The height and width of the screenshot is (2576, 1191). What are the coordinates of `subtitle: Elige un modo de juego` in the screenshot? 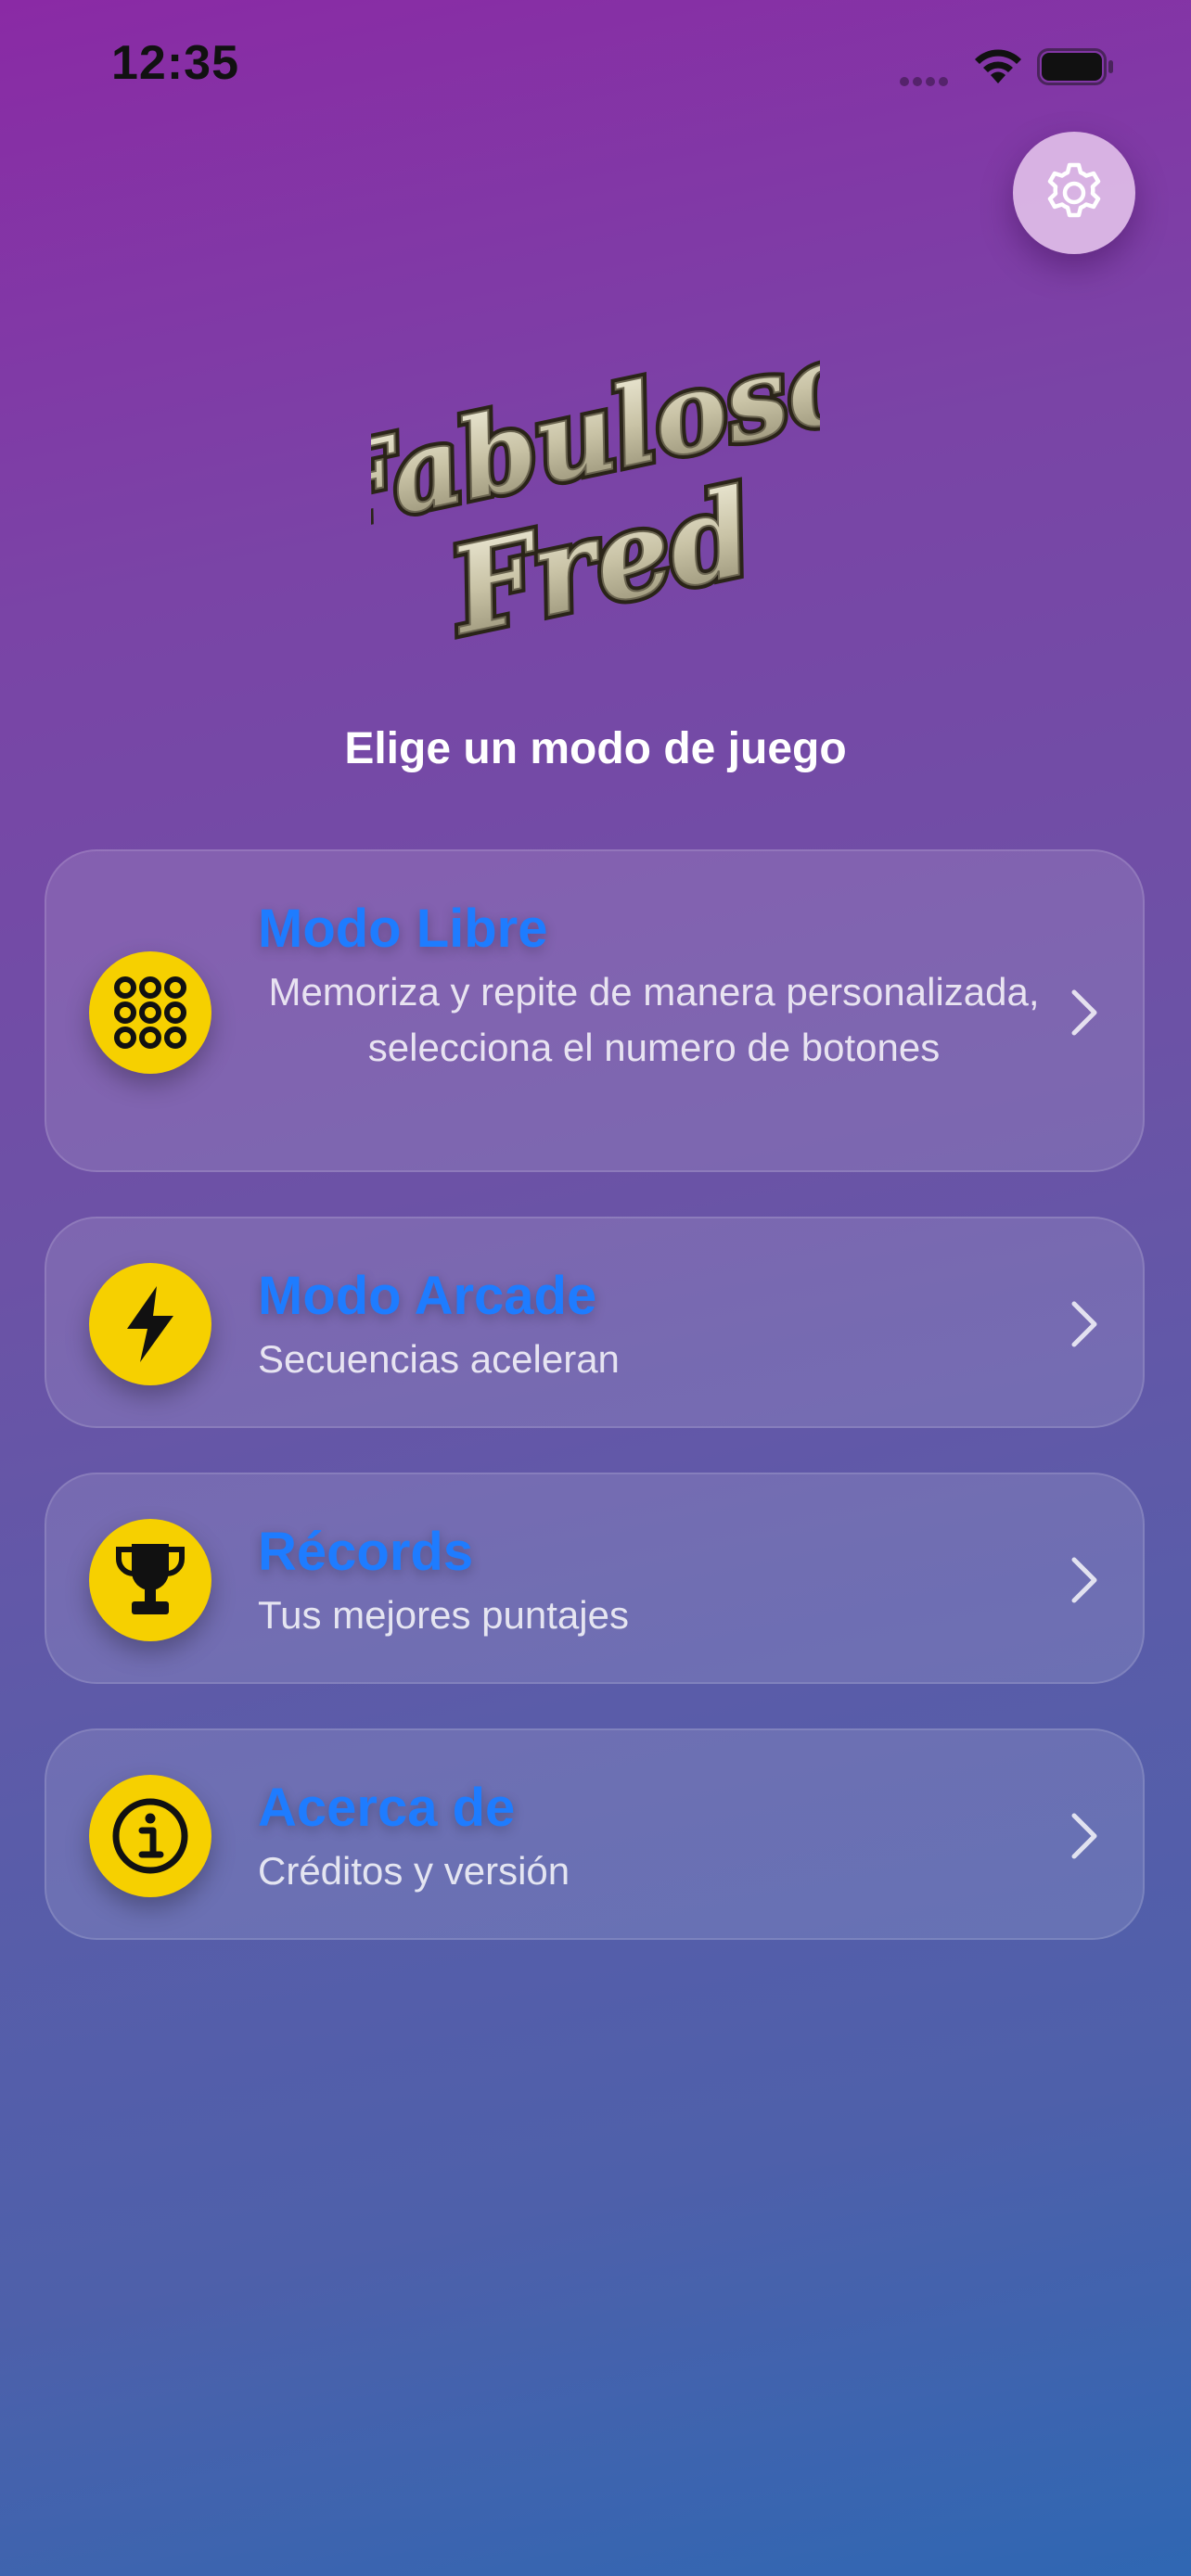 It's located at (595, 749).